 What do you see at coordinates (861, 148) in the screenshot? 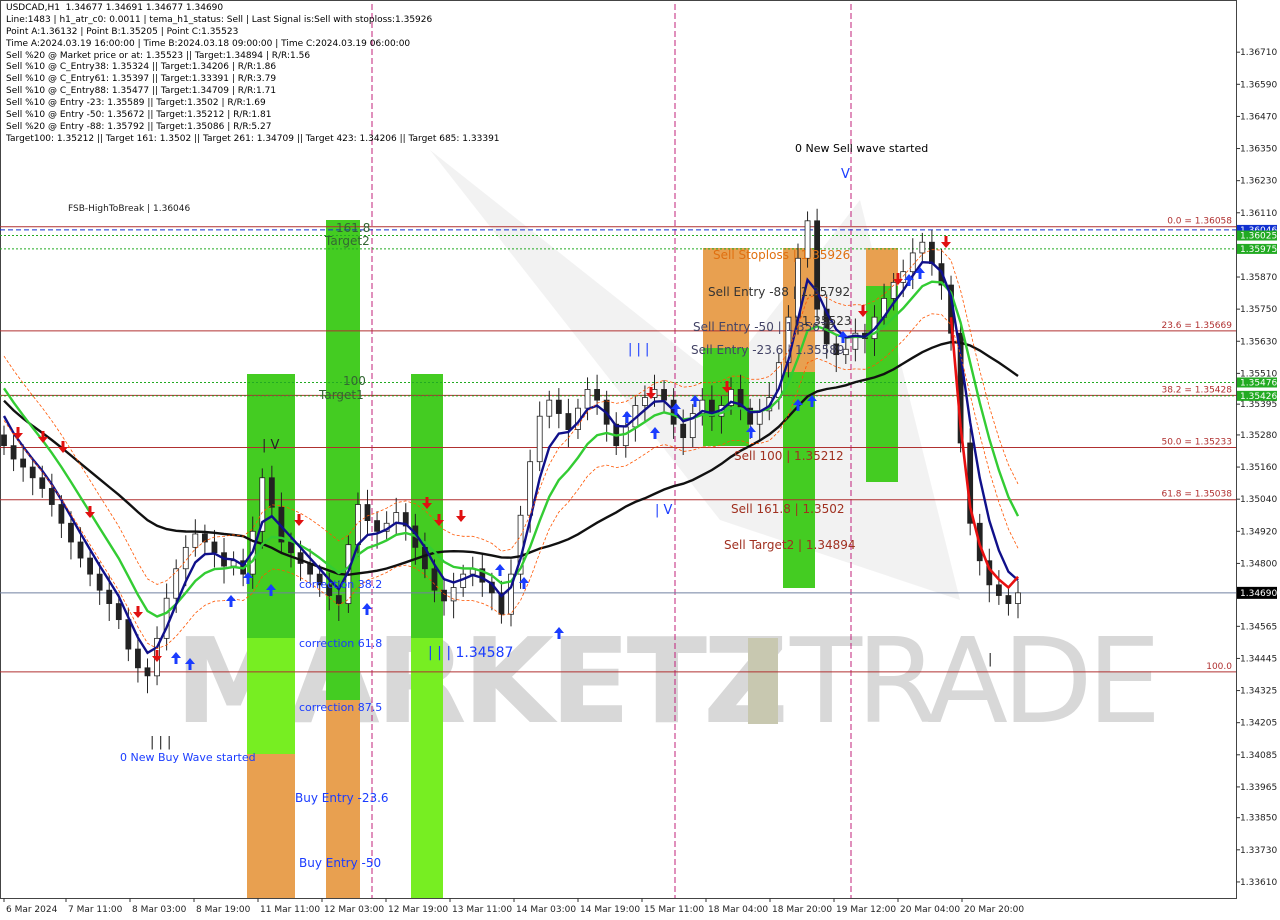
I see `new-sell-wave-label: 0 New Sell wave started` at bounding box center [861, 148].